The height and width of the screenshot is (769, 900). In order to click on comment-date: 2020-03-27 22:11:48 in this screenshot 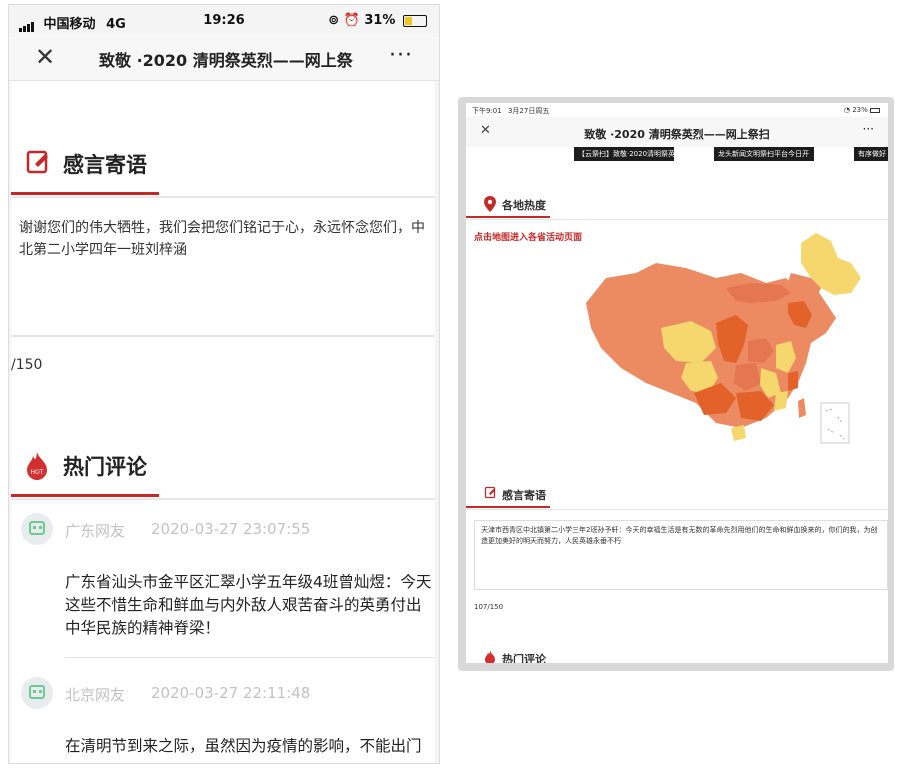, I will do `click(231, 693)`.